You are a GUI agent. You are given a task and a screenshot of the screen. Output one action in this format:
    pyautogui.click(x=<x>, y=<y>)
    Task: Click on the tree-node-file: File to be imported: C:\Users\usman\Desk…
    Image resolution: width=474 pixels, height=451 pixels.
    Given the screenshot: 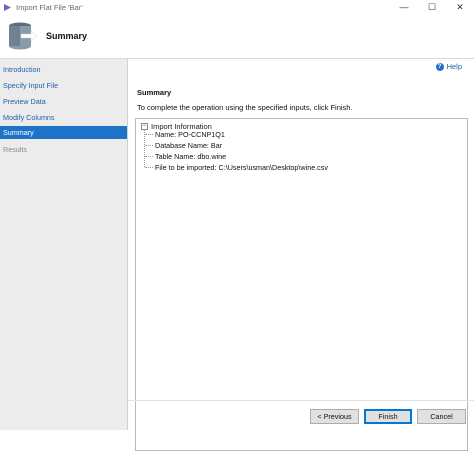 What is the action you would take?
    pyautogui.click(x=241, y=167)
    